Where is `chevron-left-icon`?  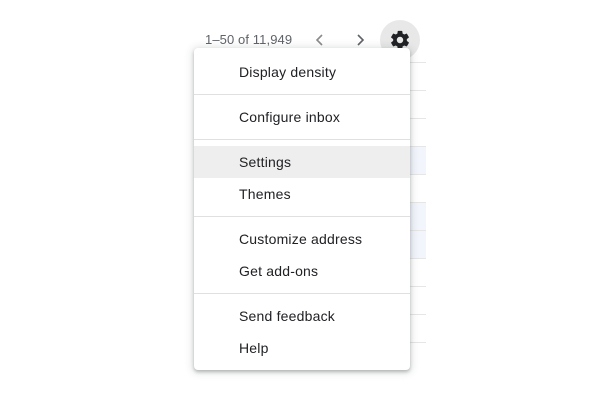
chevron-left-icon is located at coordinates (319, 40).